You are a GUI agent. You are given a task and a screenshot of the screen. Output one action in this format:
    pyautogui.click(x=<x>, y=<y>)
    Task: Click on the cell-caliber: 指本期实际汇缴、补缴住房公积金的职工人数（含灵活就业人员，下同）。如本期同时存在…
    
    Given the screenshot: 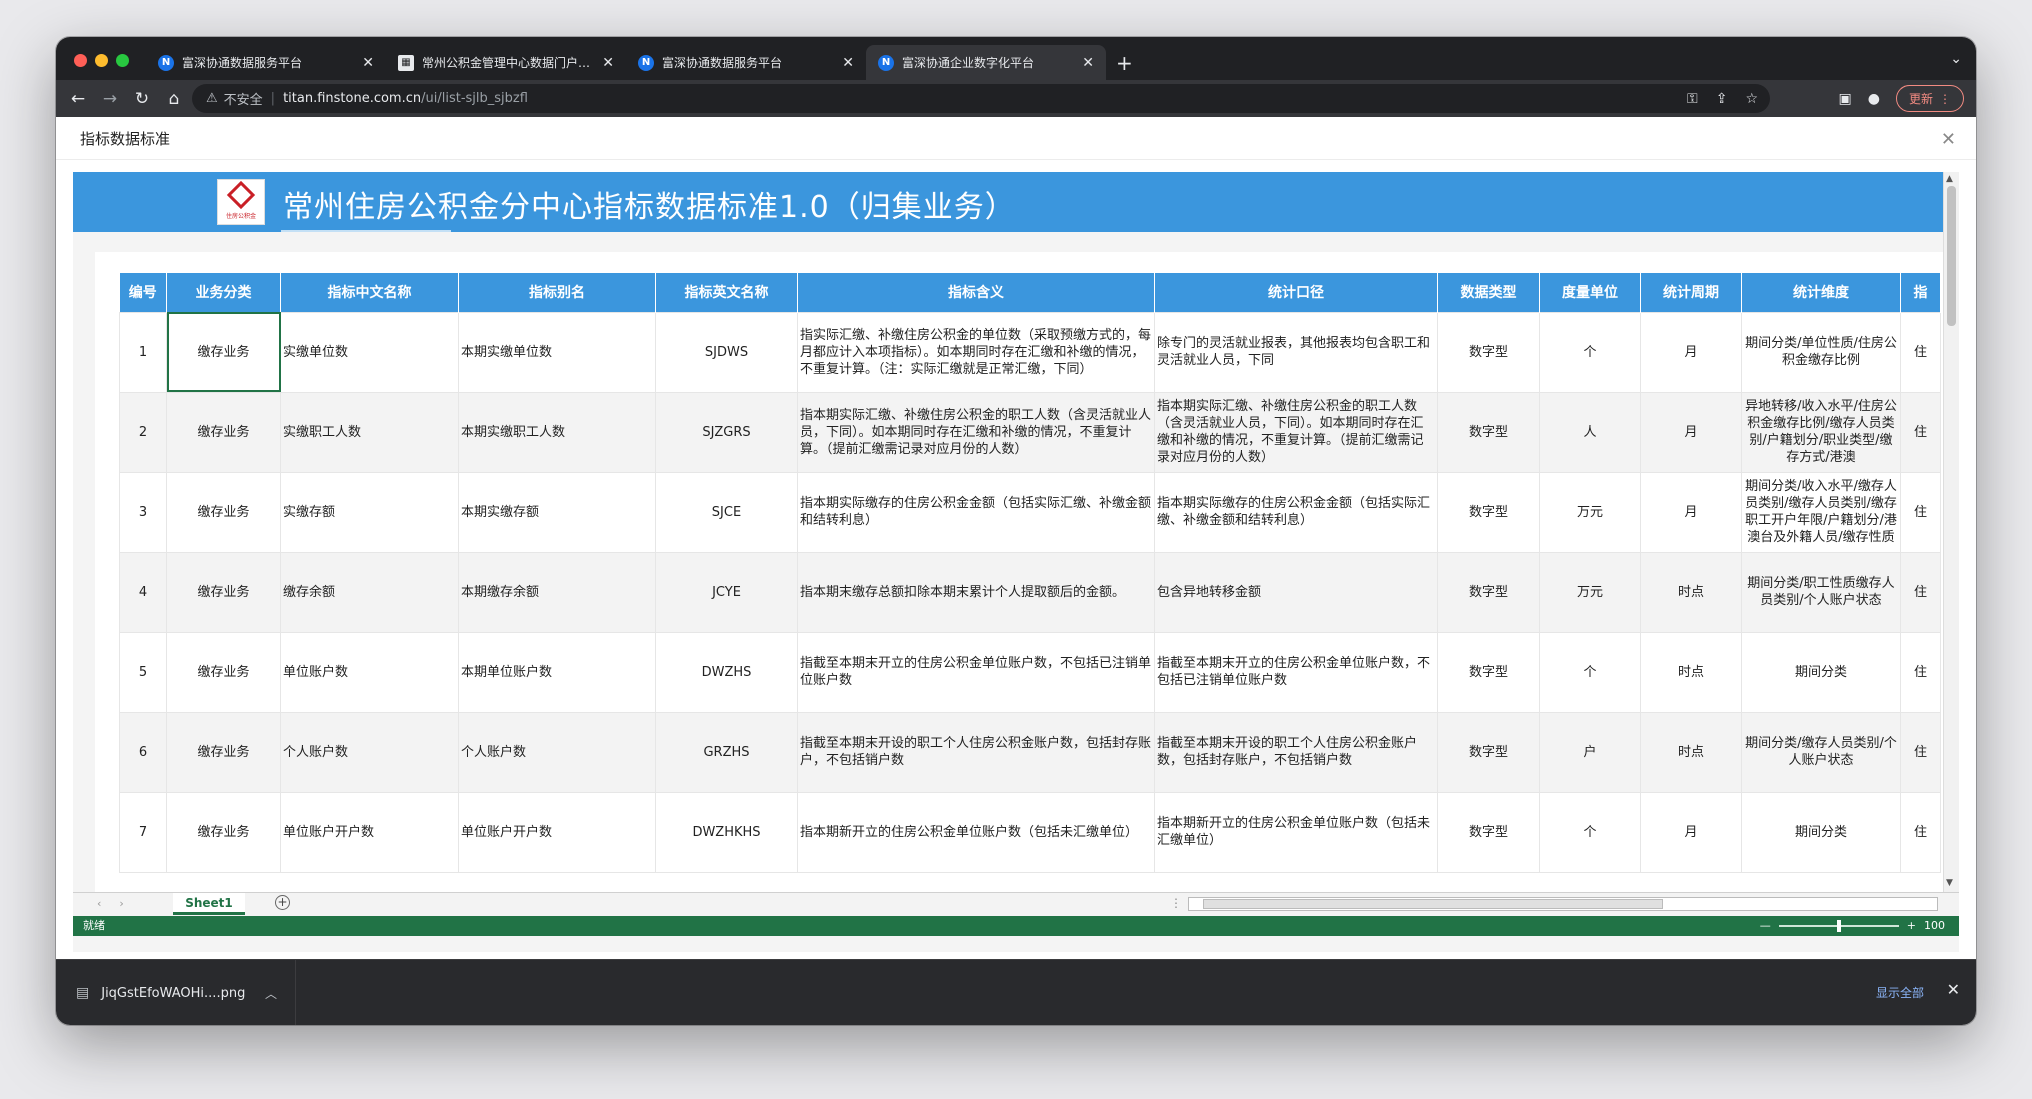 What is the action you would take?
    pyautogui.click(x=1296, y=432)
    